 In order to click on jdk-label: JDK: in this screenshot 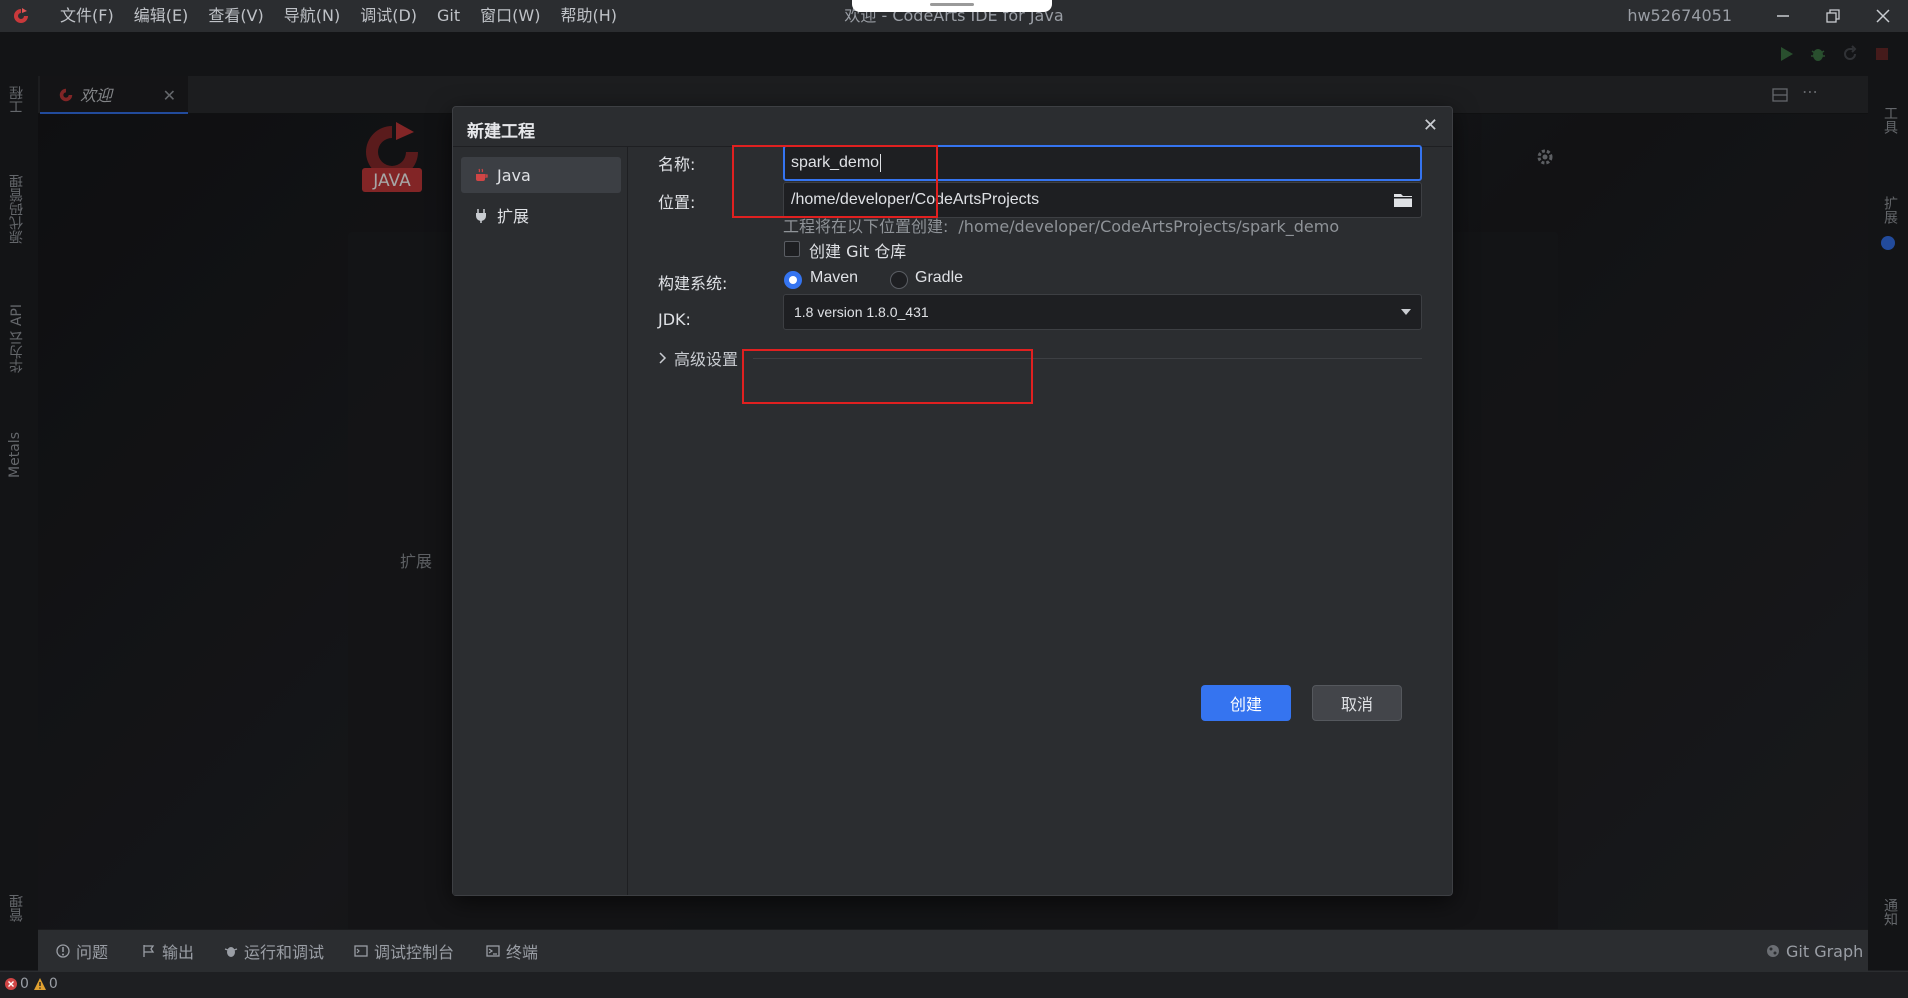, I will do `click(674, 319)`.